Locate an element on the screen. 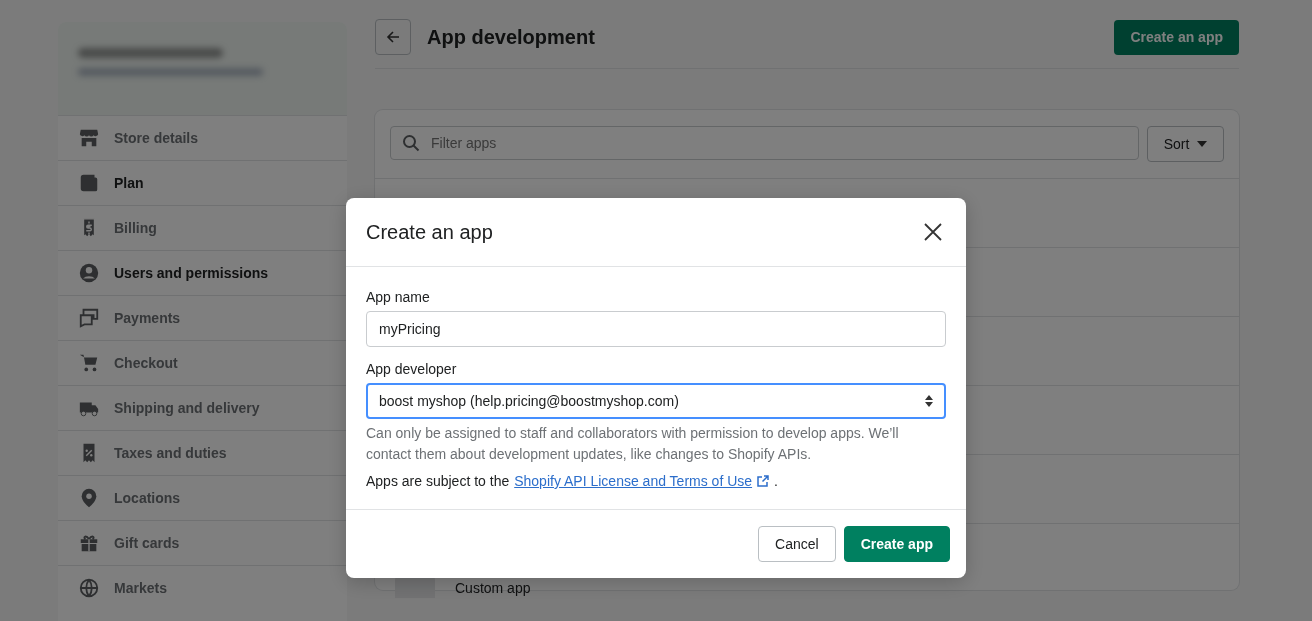 This screenshot has height=621, width=1312. search-icon is located at coordinates (411, 143).